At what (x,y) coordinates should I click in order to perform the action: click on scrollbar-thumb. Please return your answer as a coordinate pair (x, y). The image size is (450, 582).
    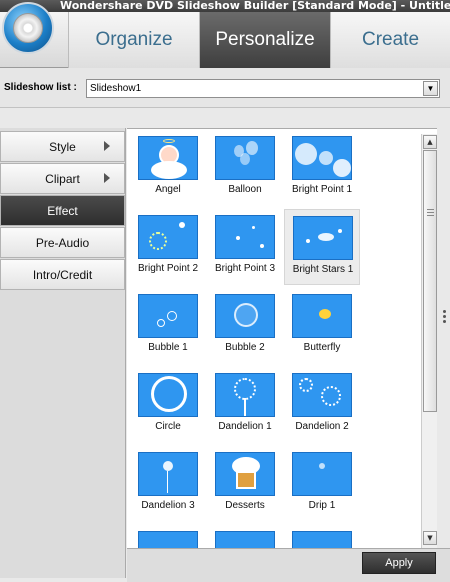
    Looking at the image, I should click on (430, 281).